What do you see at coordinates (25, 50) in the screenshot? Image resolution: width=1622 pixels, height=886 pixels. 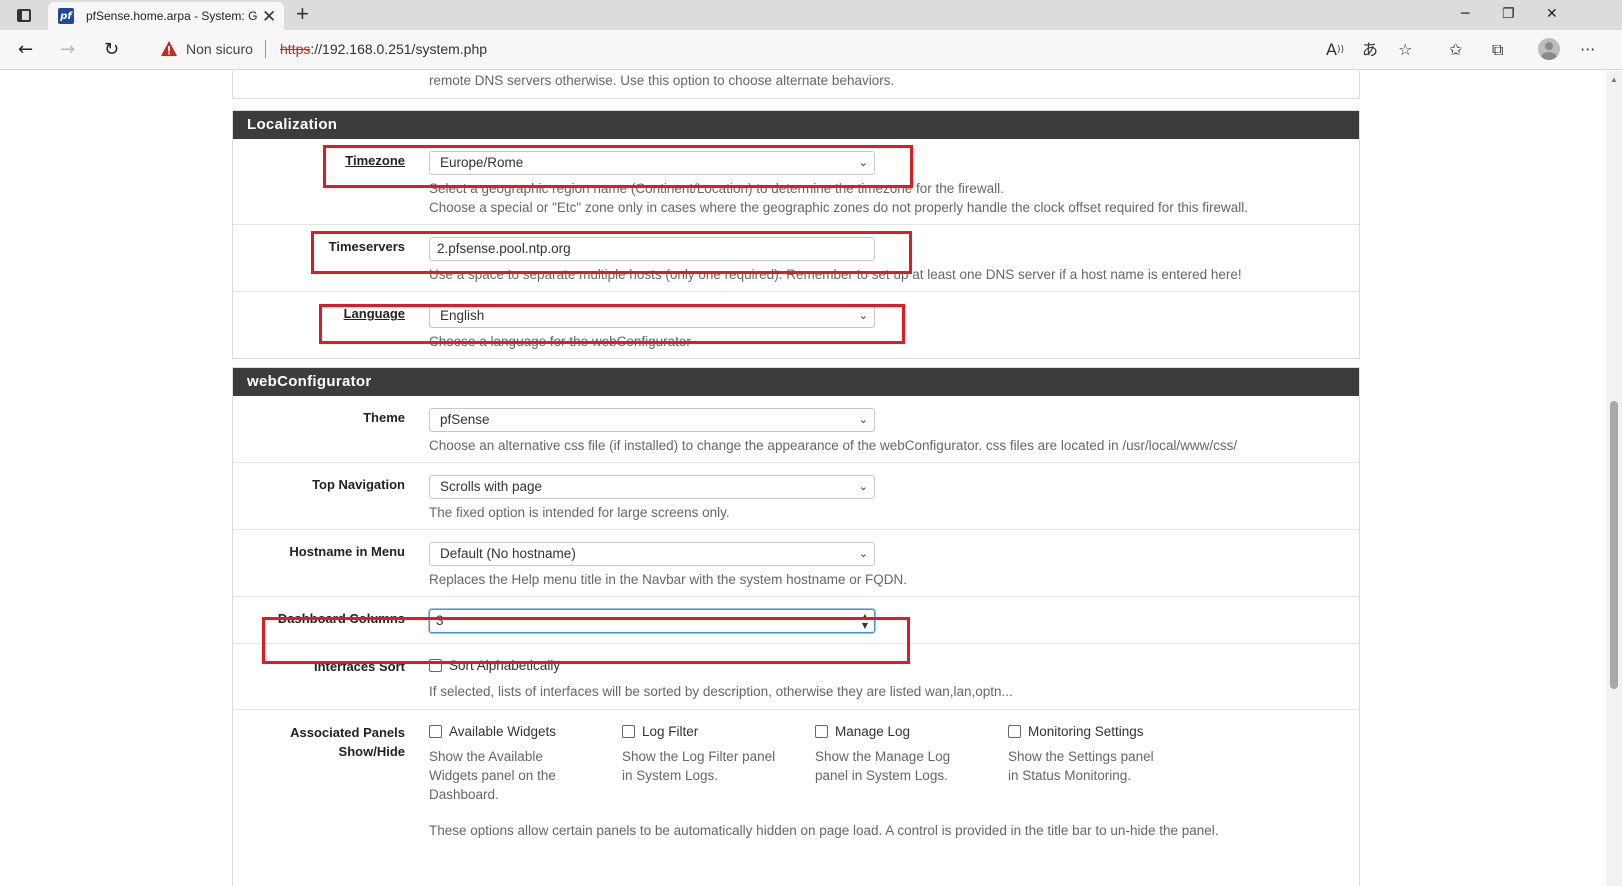 I see `back-icon: ←` at bounding box center [25, 50].